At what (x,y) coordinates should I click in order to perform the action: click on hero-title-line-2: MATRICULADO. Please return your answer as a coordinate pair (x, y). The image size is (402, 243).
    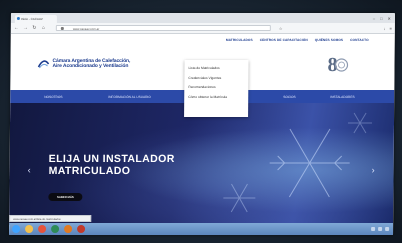
    Looking at the image, I should click on (89, 171).